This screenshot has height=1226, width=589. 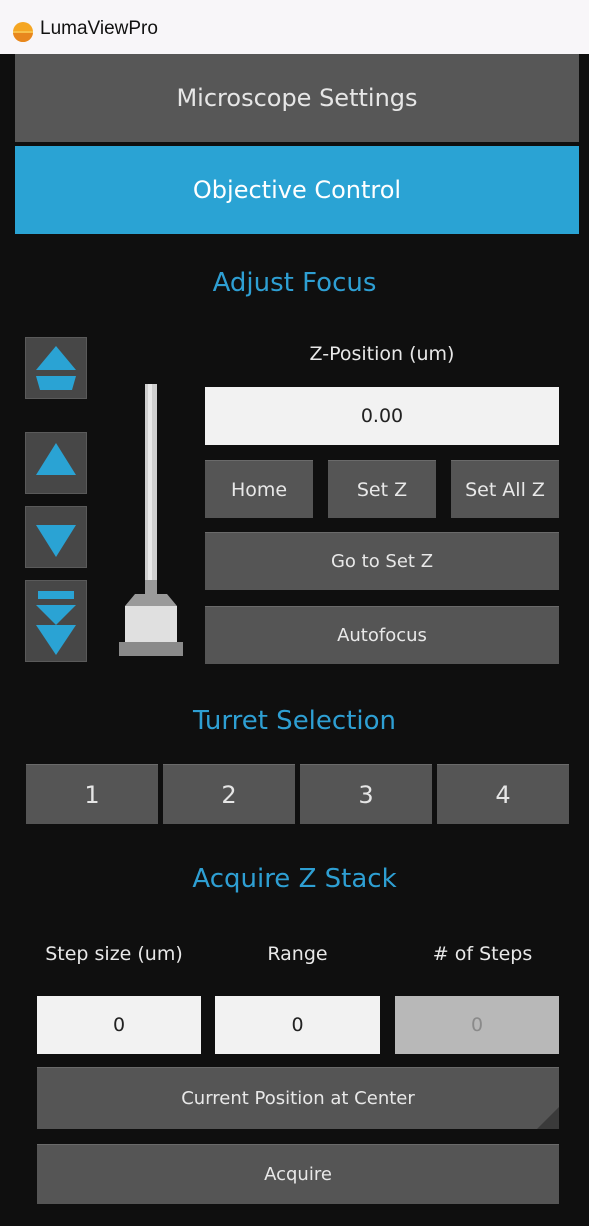 What do you see at coordinates (92, 794) in the screenshot?
I see `turret-button-1: 1` at bounding box center [92, 794].